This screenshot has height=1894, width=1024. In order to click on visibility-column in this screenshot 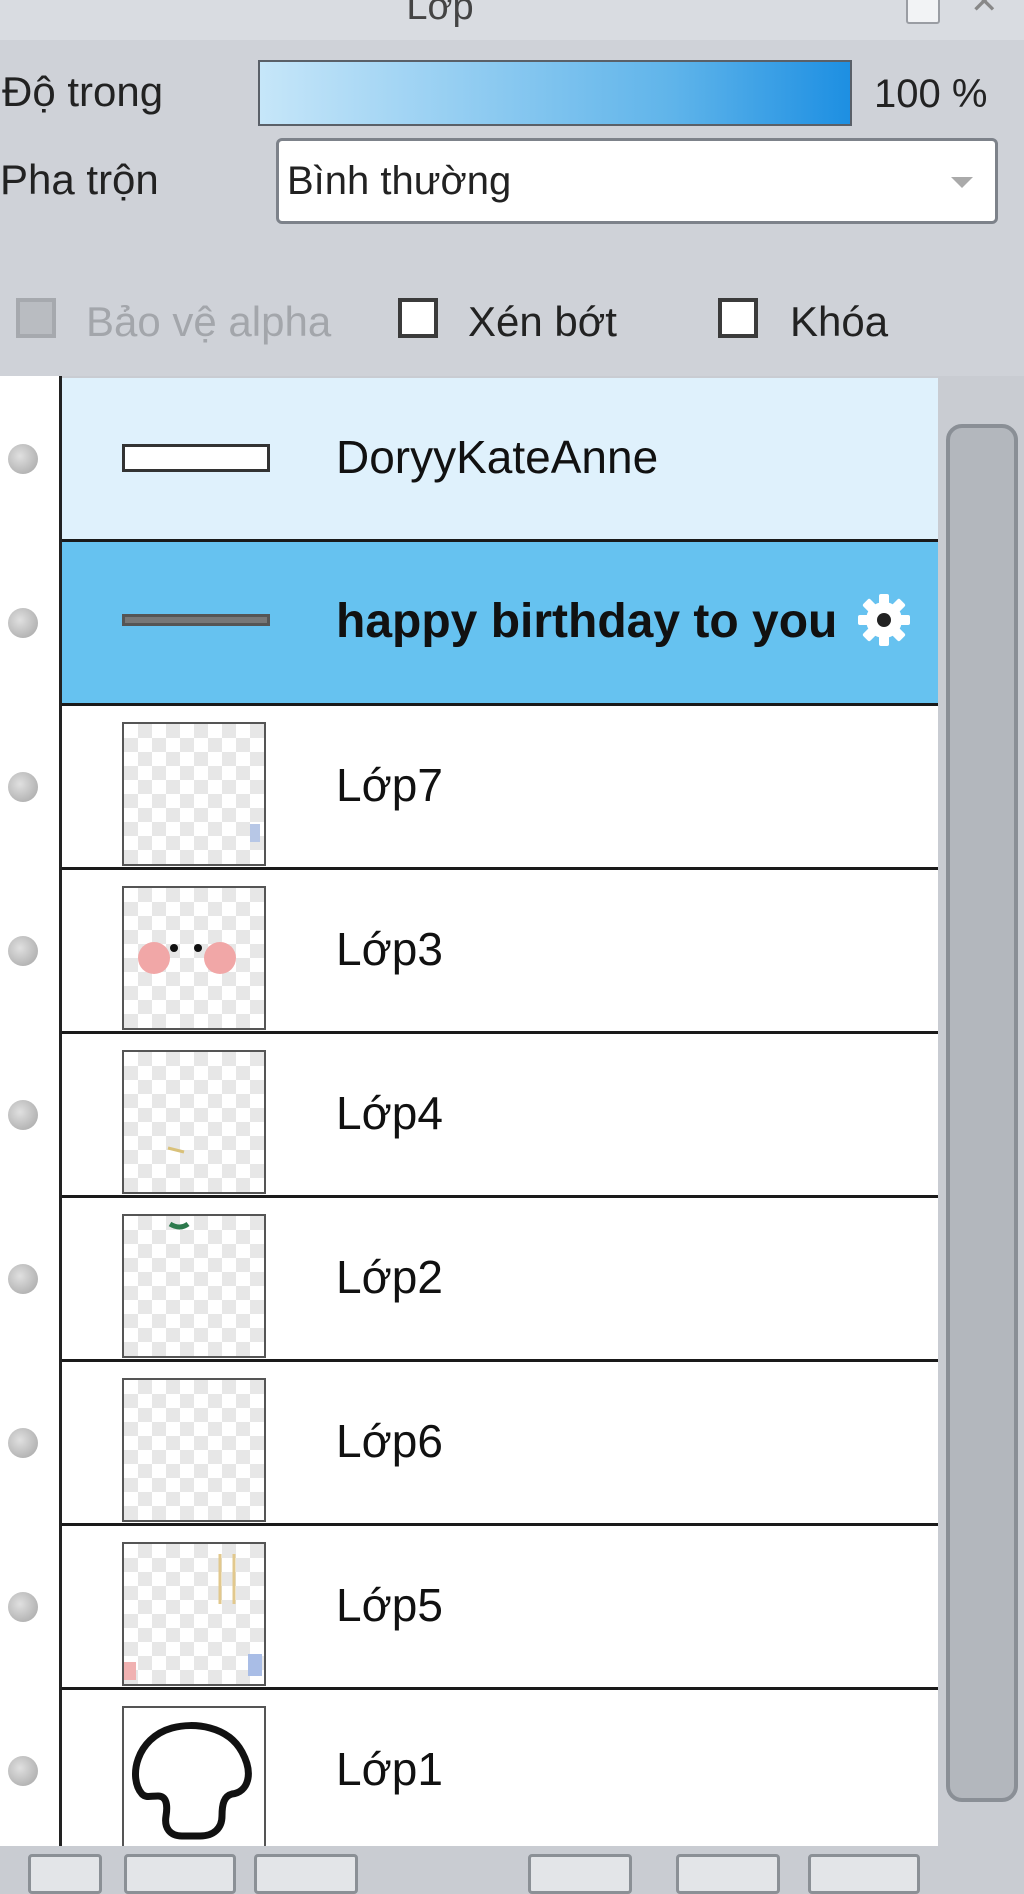, I will do `click(31, 1111)`.